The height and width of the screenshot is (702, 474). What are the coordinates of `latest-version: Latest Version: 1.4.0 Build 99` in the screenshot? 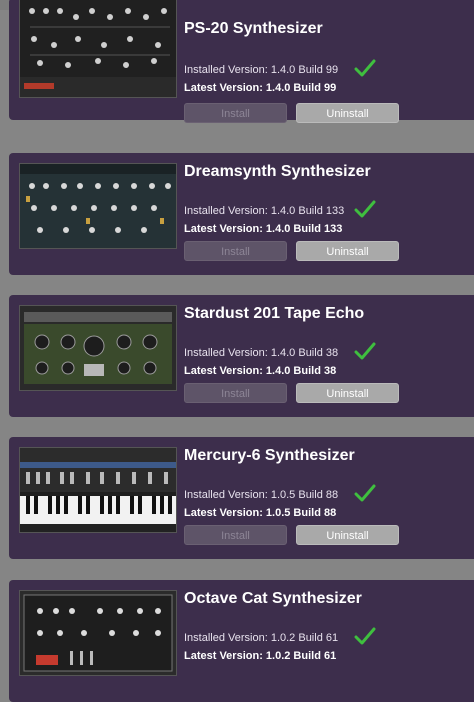 It's located at (260, 88).